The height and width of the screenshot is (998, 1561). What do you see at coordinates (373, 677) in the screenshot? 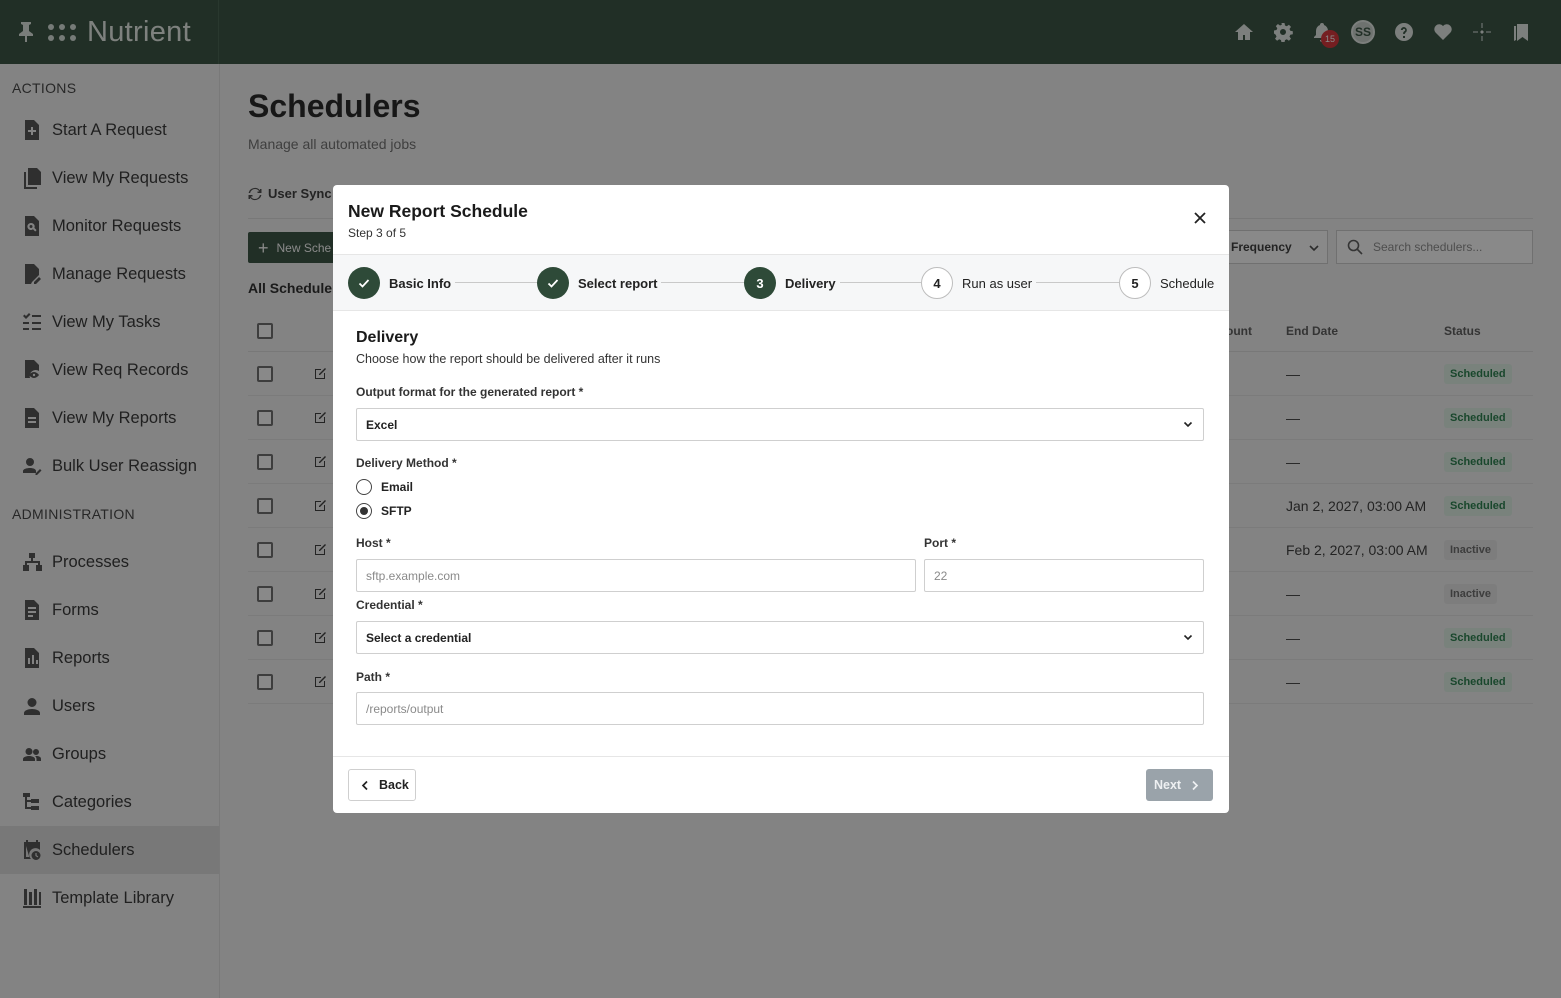
I see `path-label: Path *` at bounding box center [373, 677].